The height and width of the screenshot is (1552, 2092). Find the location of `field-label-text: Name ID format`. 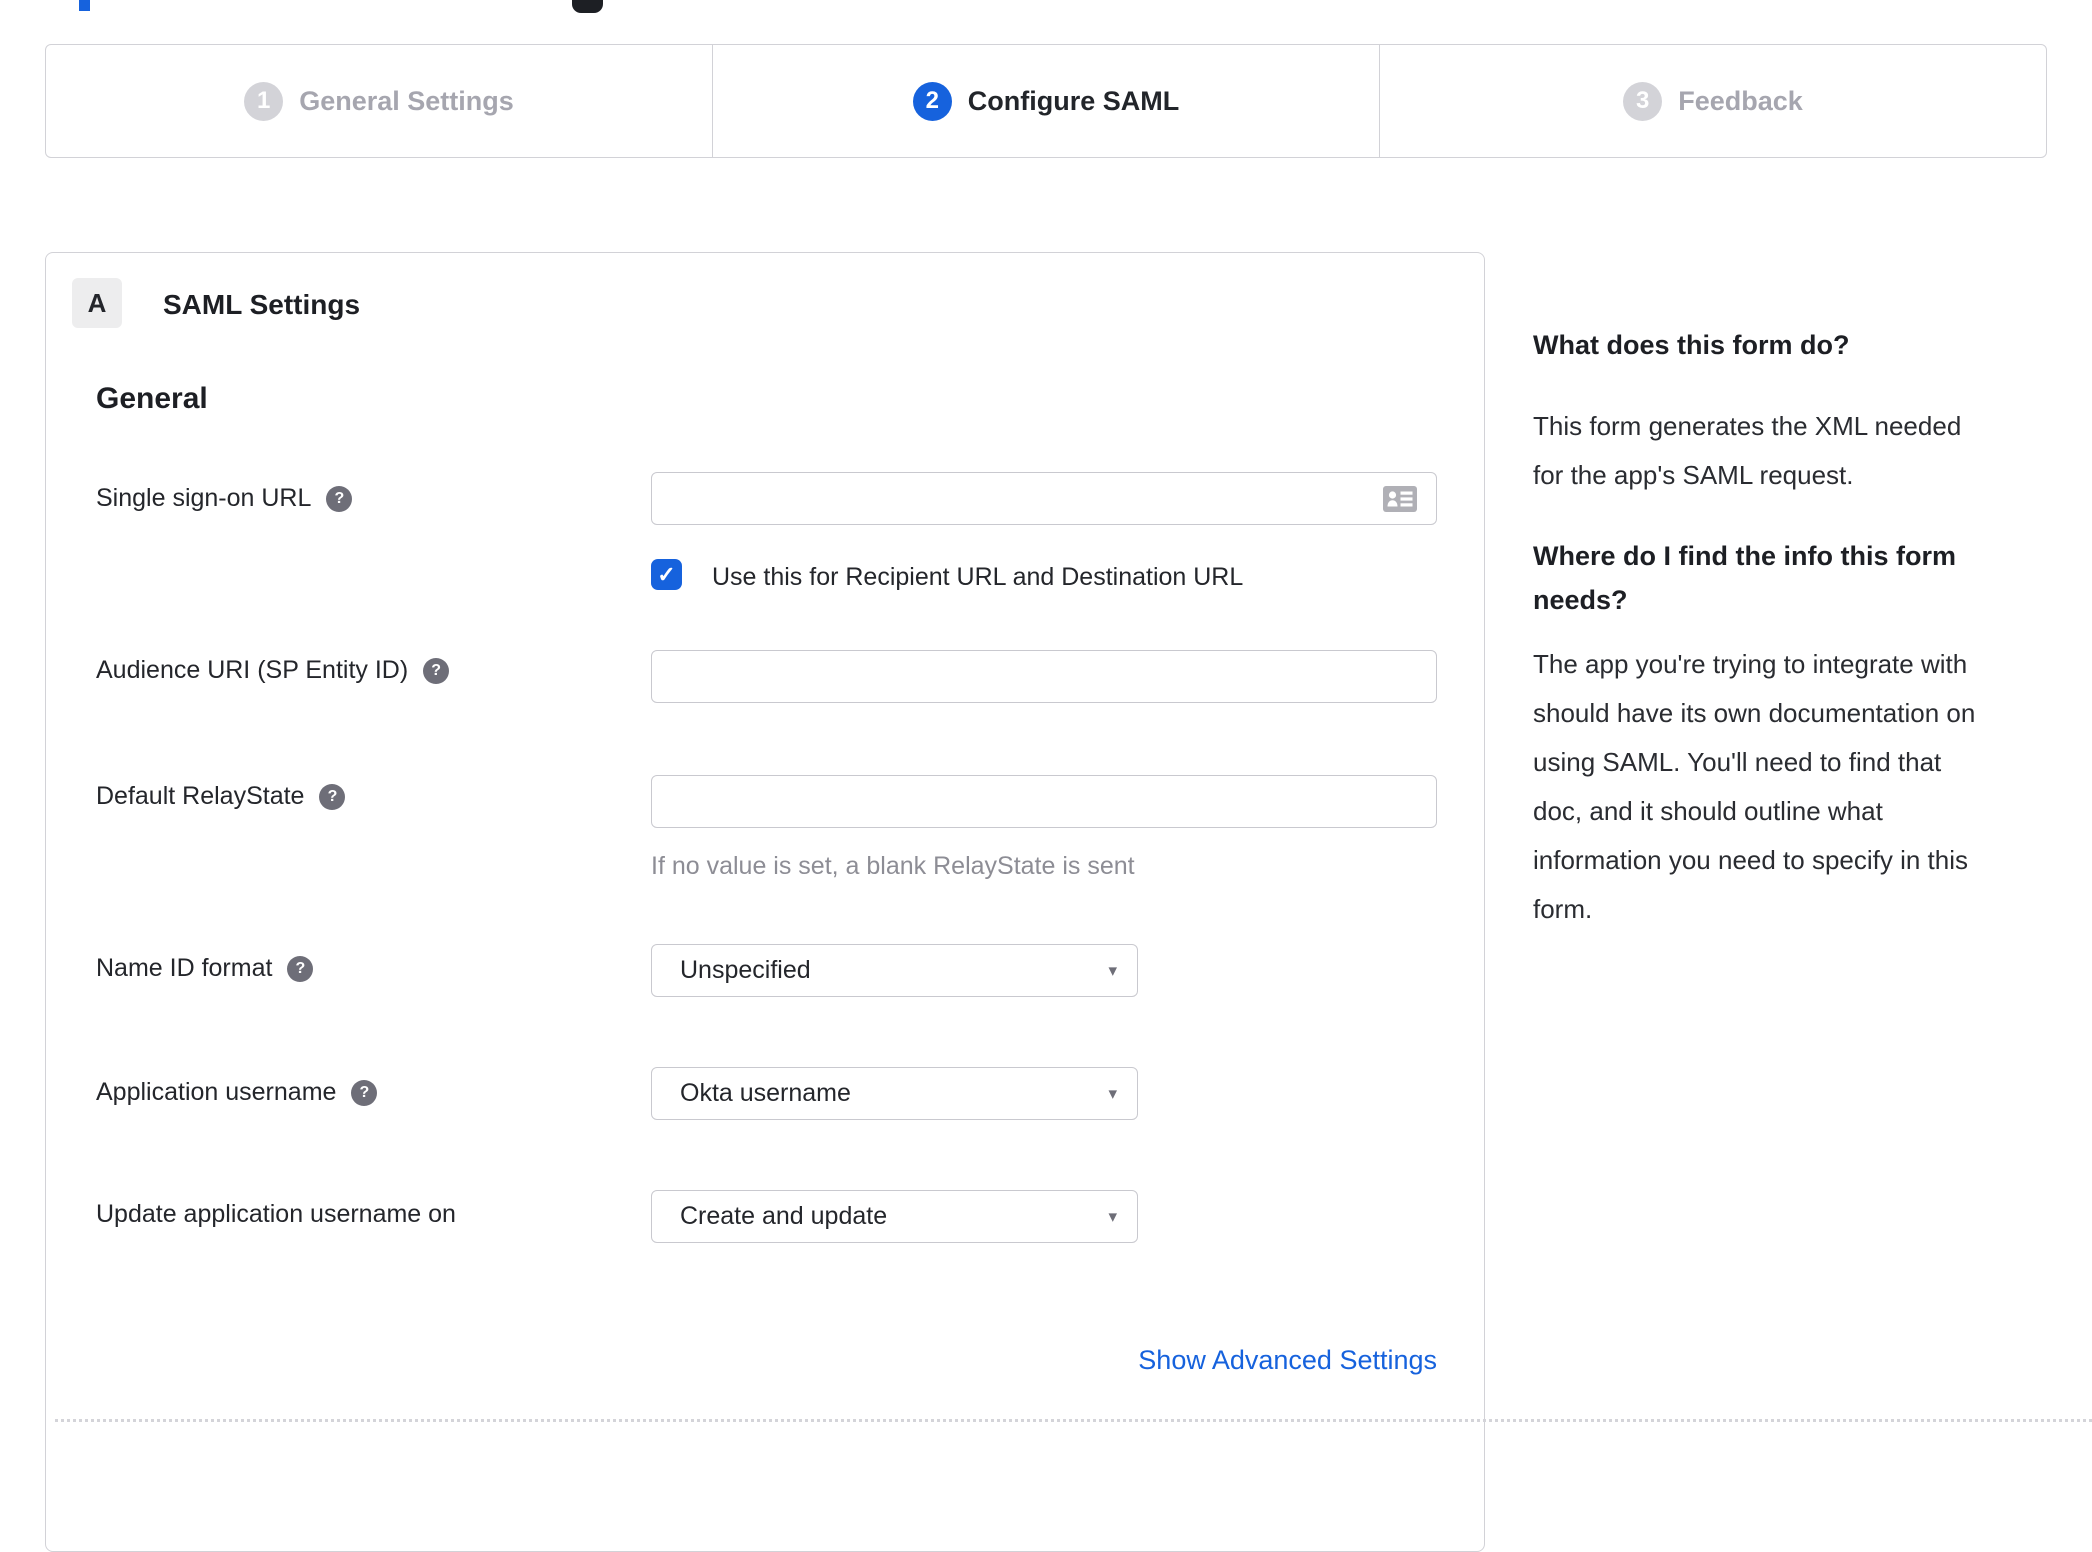

field-label-text: Name ID format is located at coordinates (184, 968).